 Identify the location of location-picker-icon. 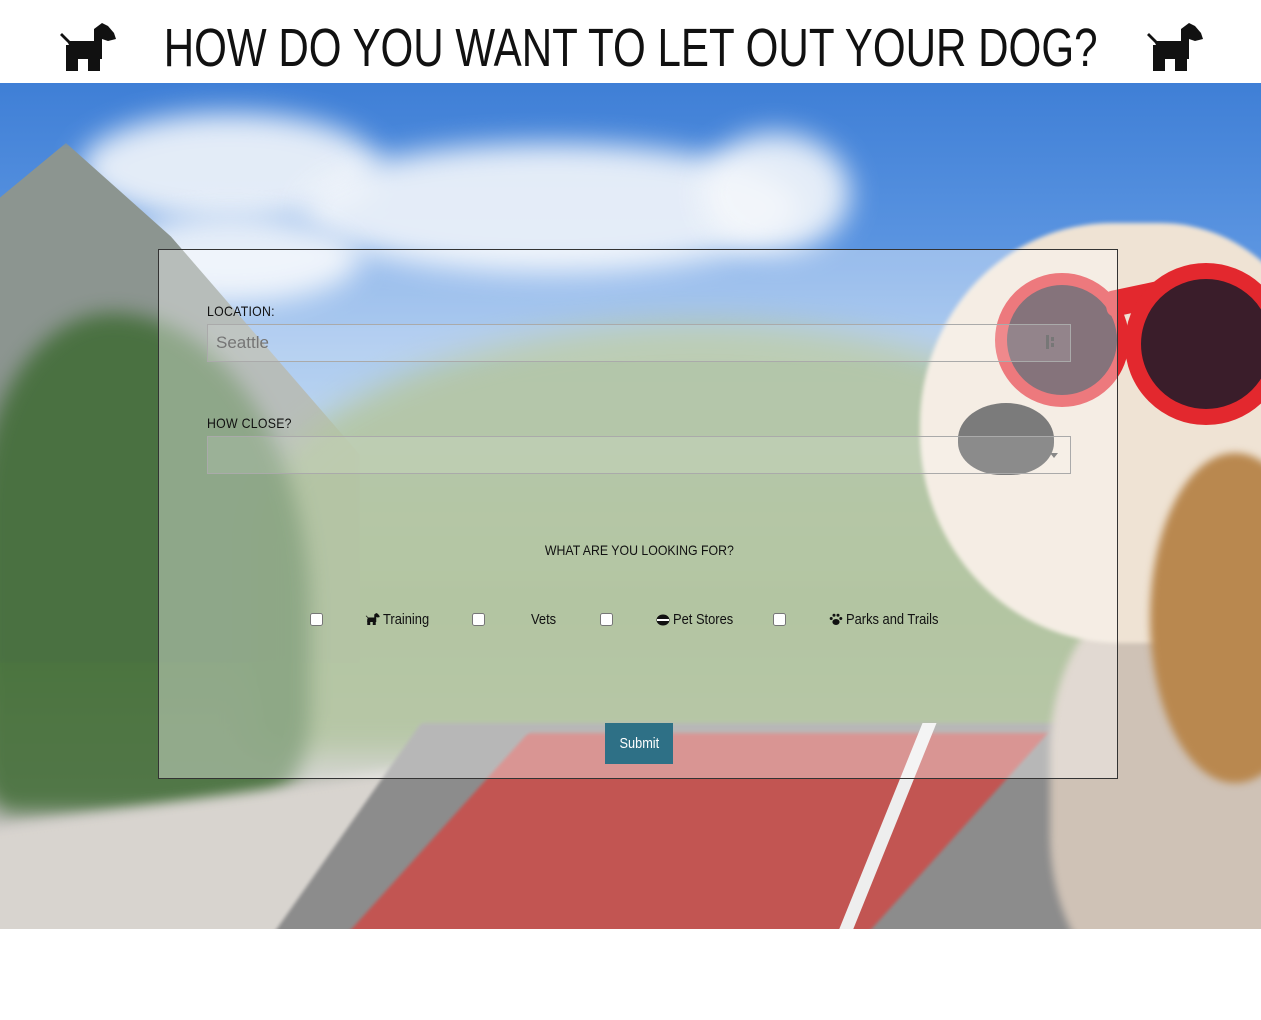
(1051, 342).